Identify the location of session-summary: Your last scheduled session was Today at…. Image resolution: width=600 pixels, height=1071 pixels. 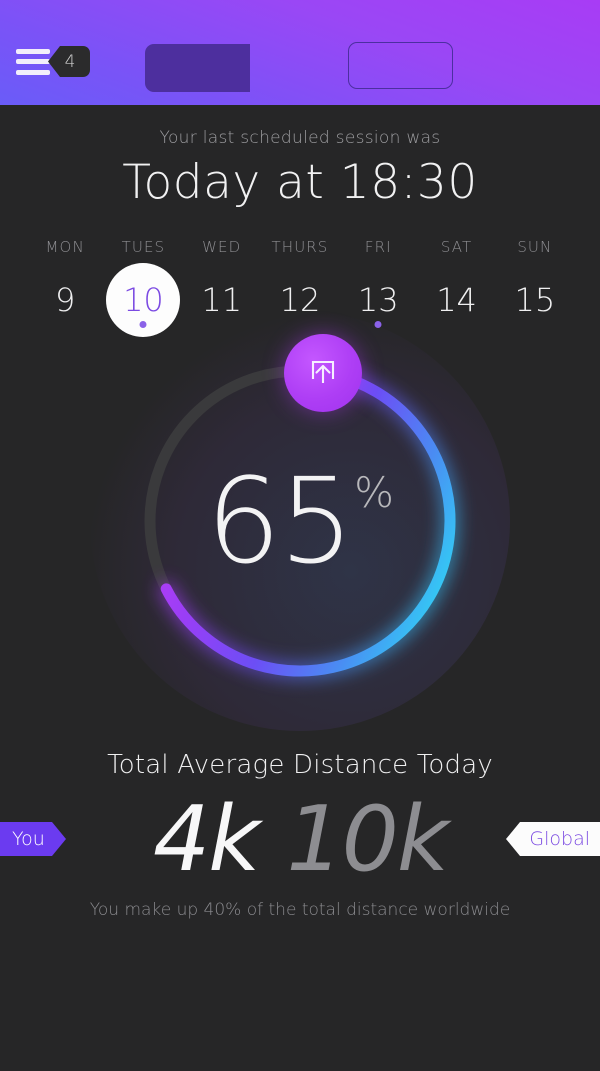
(300, 169).